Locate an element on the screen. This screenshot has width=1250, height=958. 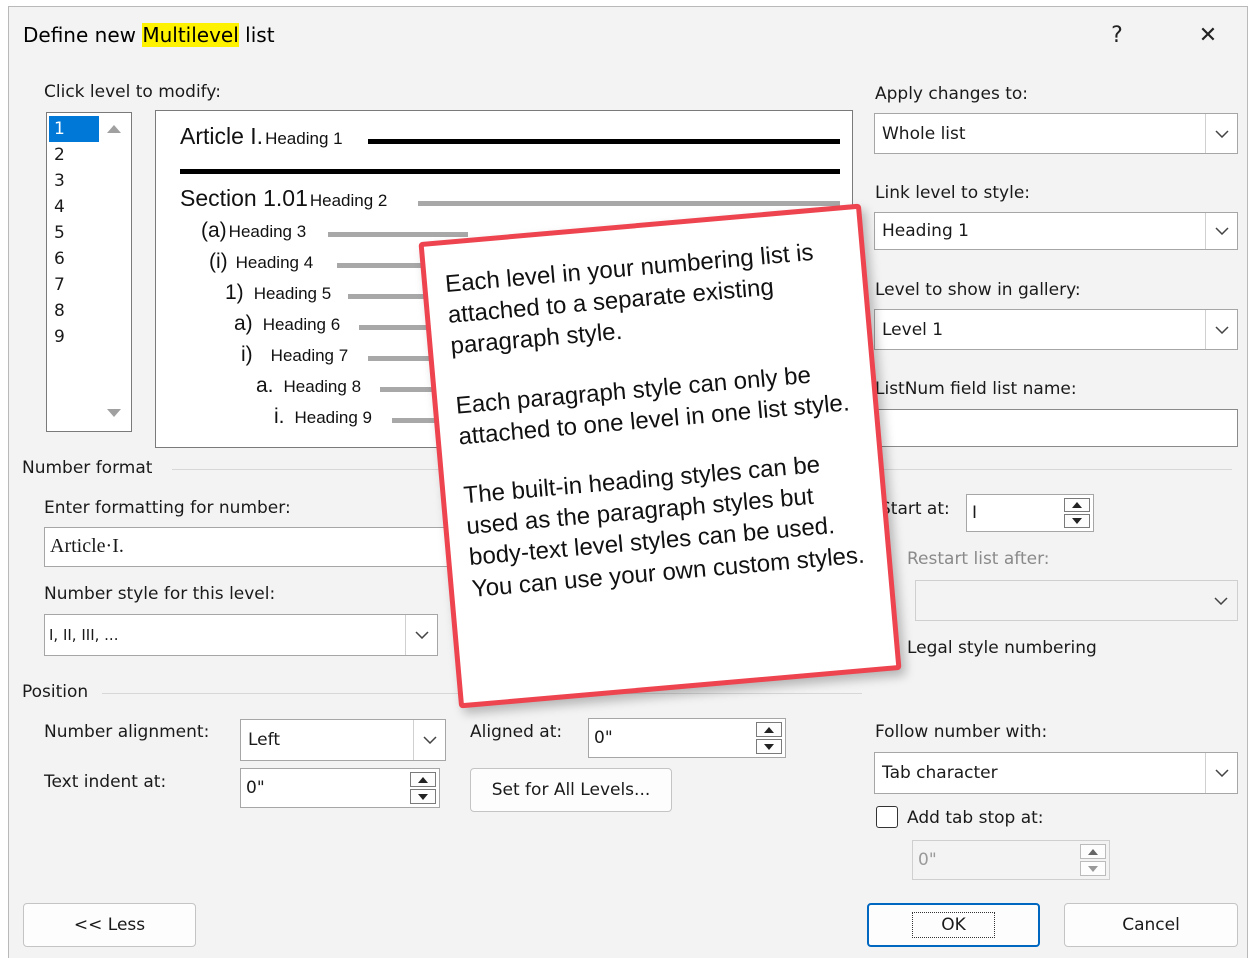
preview-line-8: a. Heading 8 is located at coordinates (308, 386).